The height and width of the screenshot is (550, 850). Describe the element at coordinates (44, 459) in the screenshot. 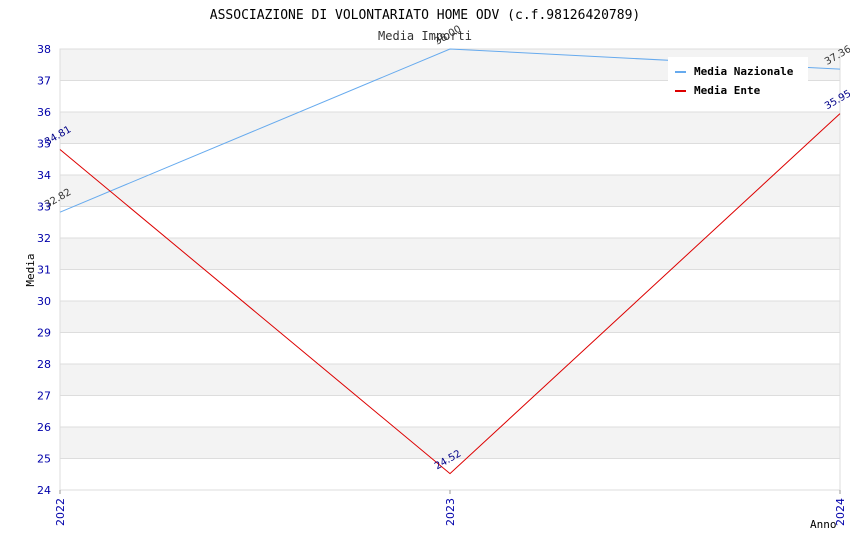

I see `y-tick-label: 25` at that location.